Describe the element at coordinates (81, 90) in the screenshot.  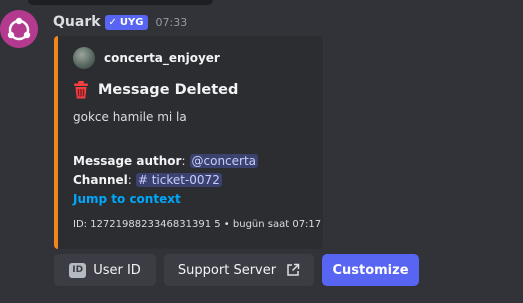
I see `trash-icon` at that location.